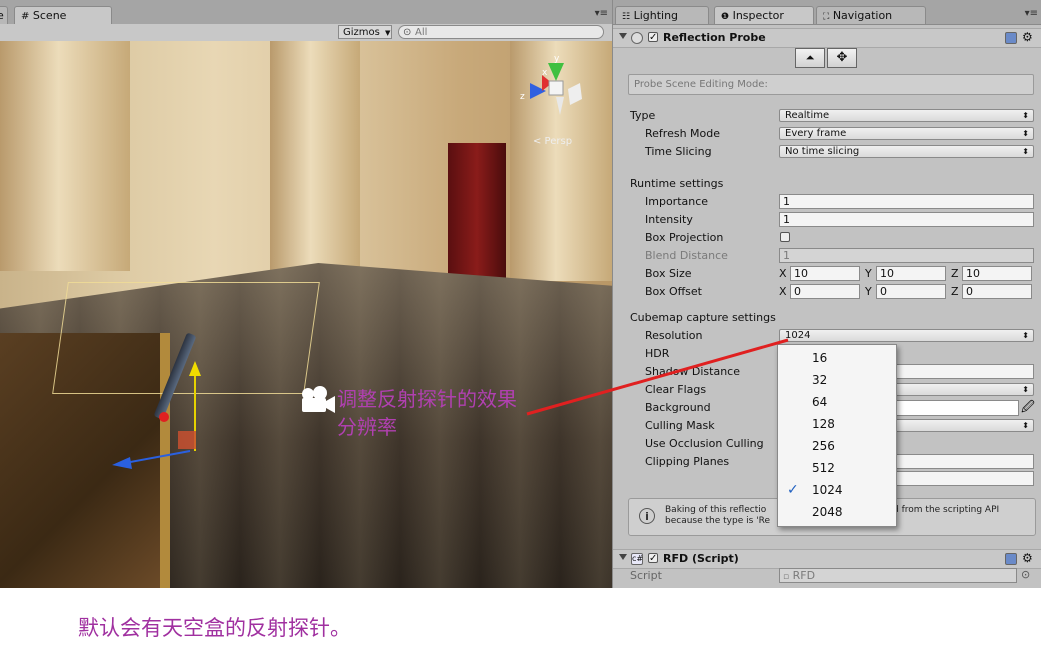  What do you see at coordinates (668, 273) in the screenshot?
I see `box-size-label: Box Size` at bounding box center [668, 273].